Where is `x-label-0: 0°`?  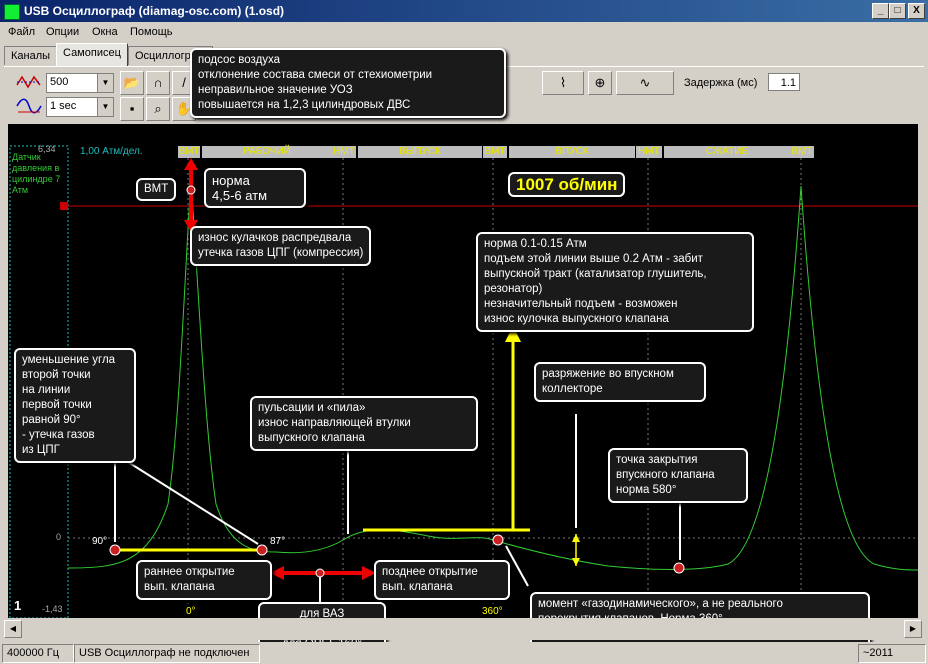
x-label-0: 0° is located at coordinates (191, 611).